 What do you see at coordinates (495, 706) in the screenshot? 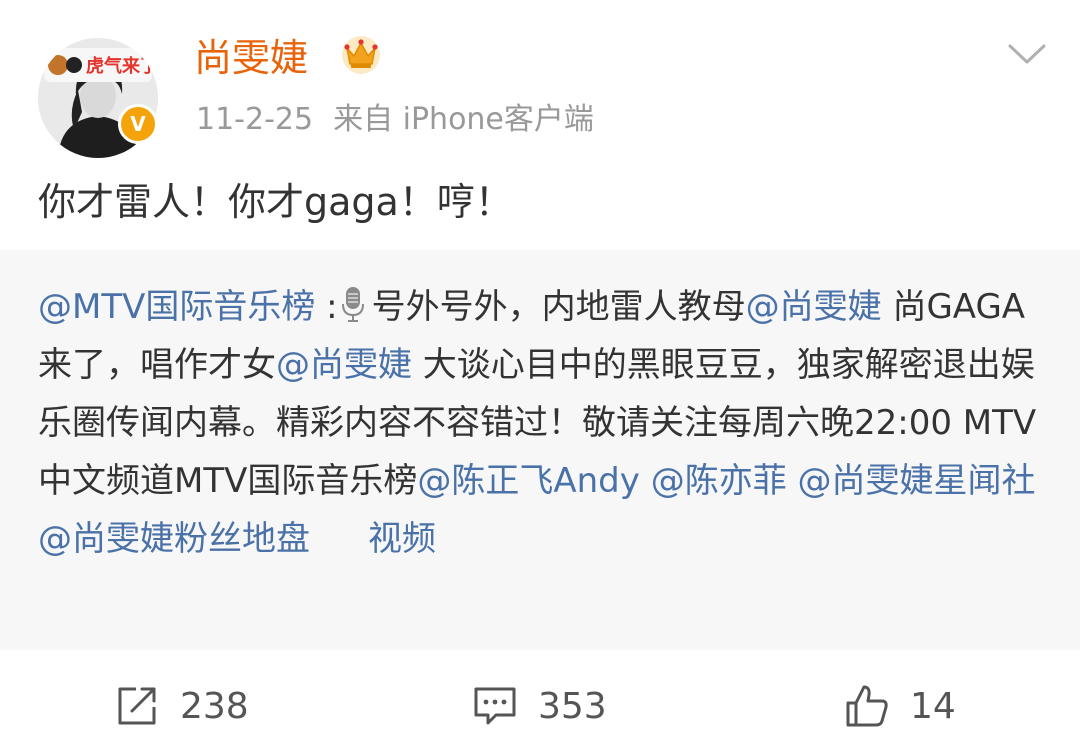
I see `comment-icon` at bounding box center [495, 706].